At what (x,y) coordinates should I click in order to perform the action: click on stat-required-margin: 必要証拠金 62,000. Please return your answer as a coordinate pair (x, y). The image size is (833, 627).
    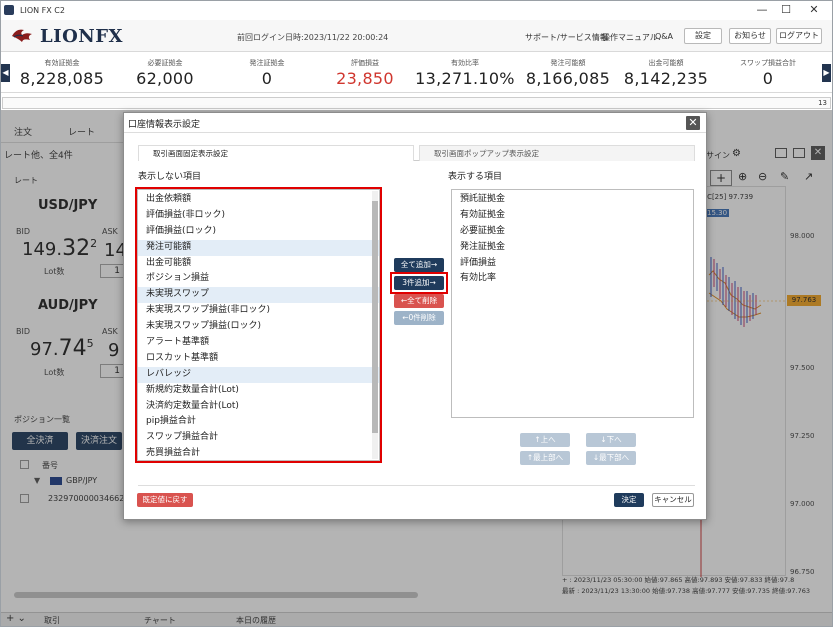
    Looking at the image, I should click on (165, 73).